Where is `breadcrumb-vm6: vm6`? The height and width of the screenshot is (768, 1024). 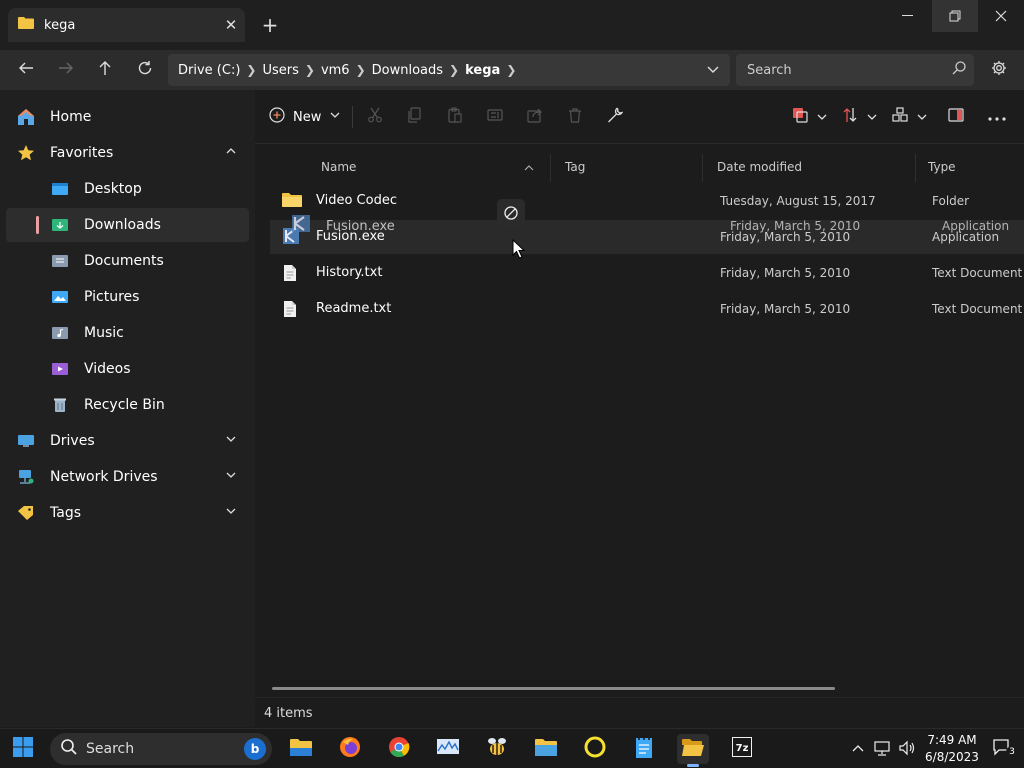
breadcrumb-vm6: vm6 is located at coordinates (335, 70).